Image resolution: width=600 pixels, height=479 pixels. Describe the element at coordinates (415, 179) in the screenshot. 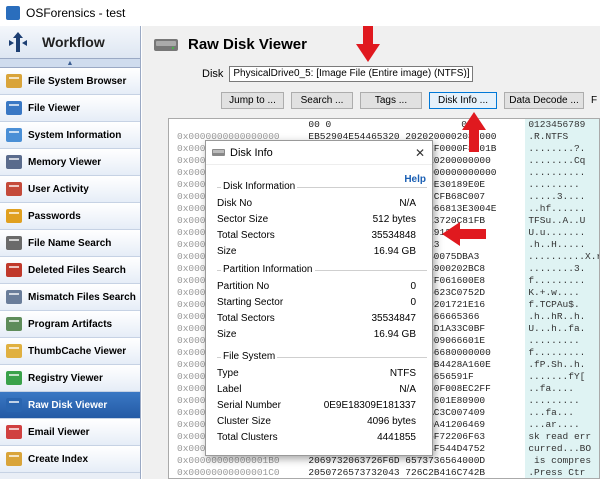

I see `help-link: Help` at that location.